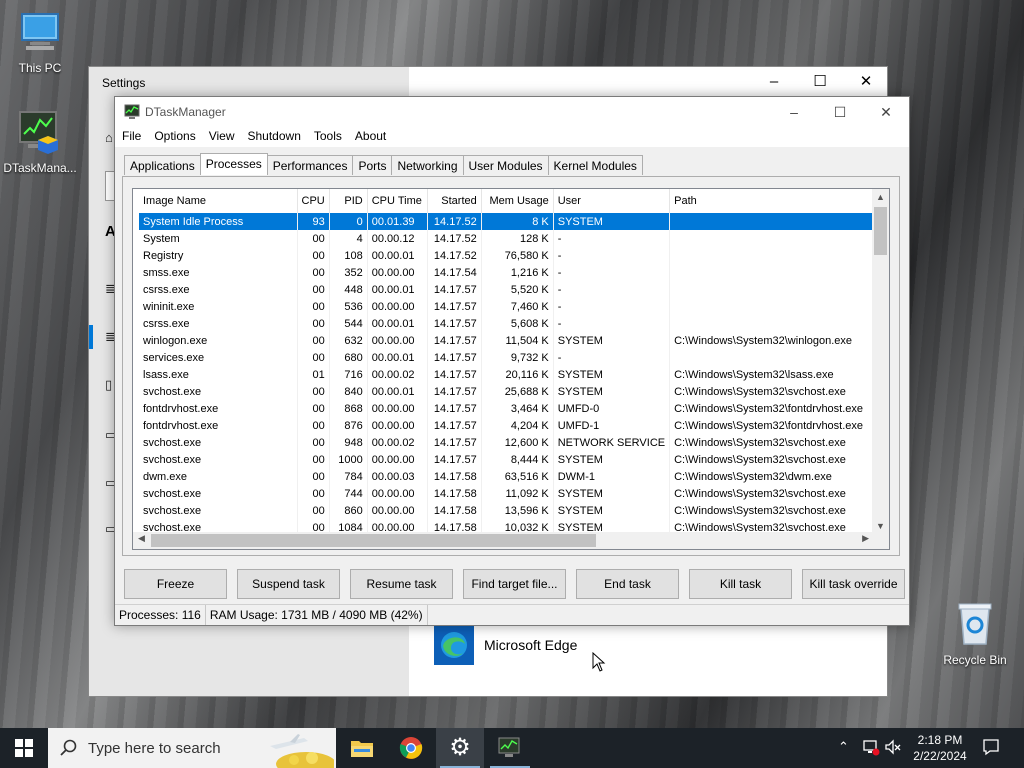 This screenshot has width=1024, height=768. Describe the element at coordinates (866, 82) in the screenshot. I see `settings-close-button: ✕` at that location.